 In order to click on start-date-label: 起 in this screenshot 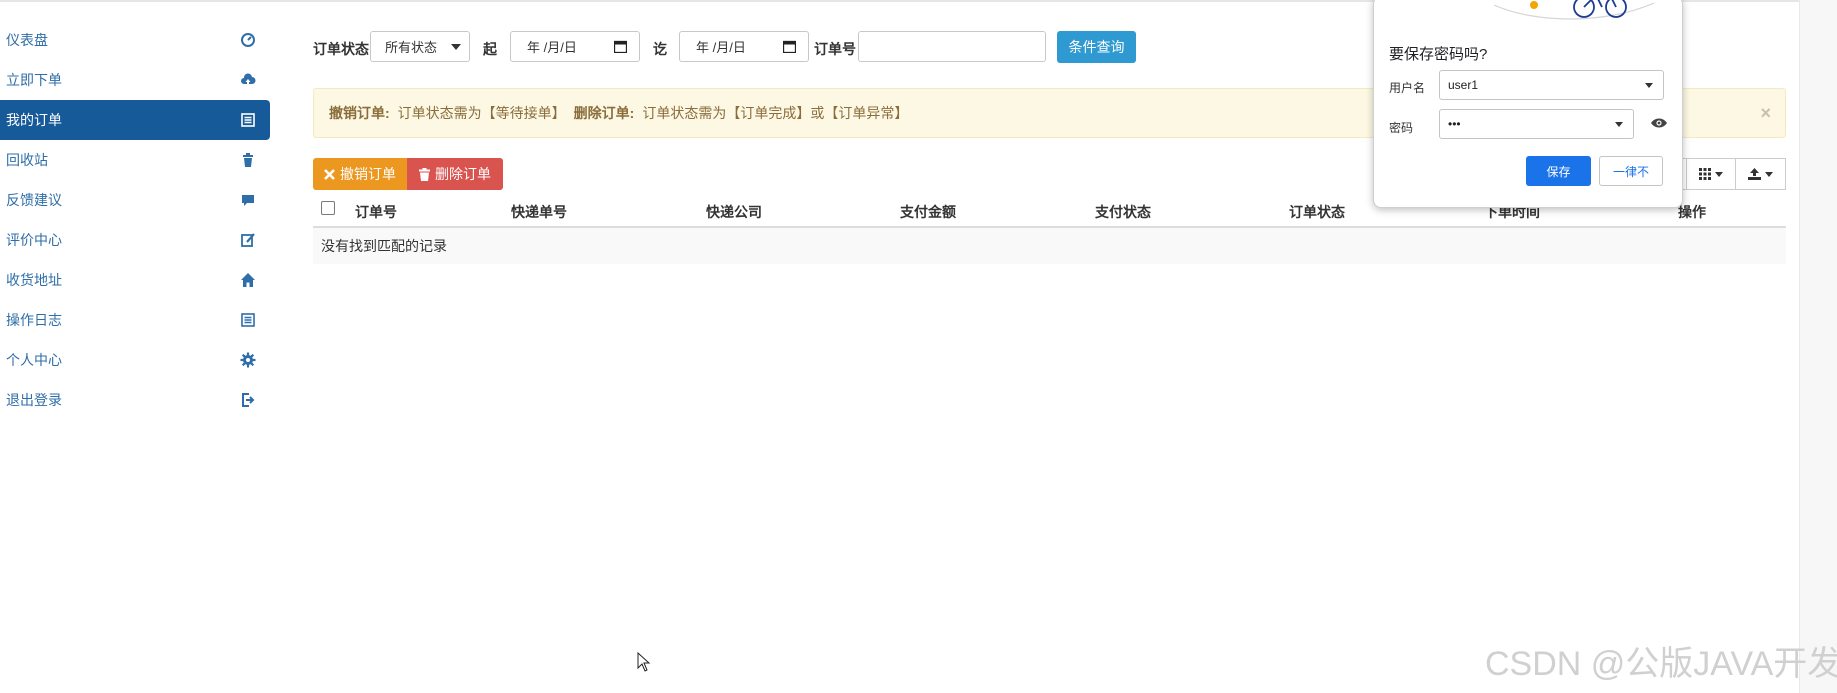, I will do `click(490, 49)`.